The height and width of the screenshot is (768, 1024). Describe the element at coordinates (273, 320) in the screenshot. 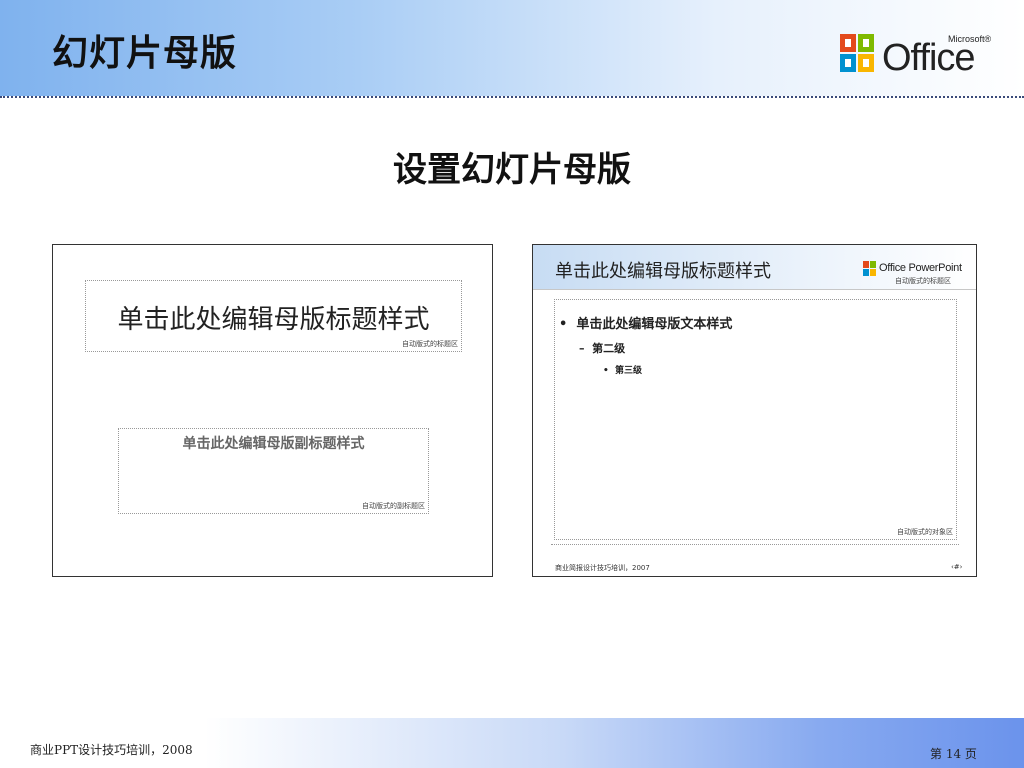

I see `title-placeholder-text: 单击此处编辑母版标题样式` at that location.